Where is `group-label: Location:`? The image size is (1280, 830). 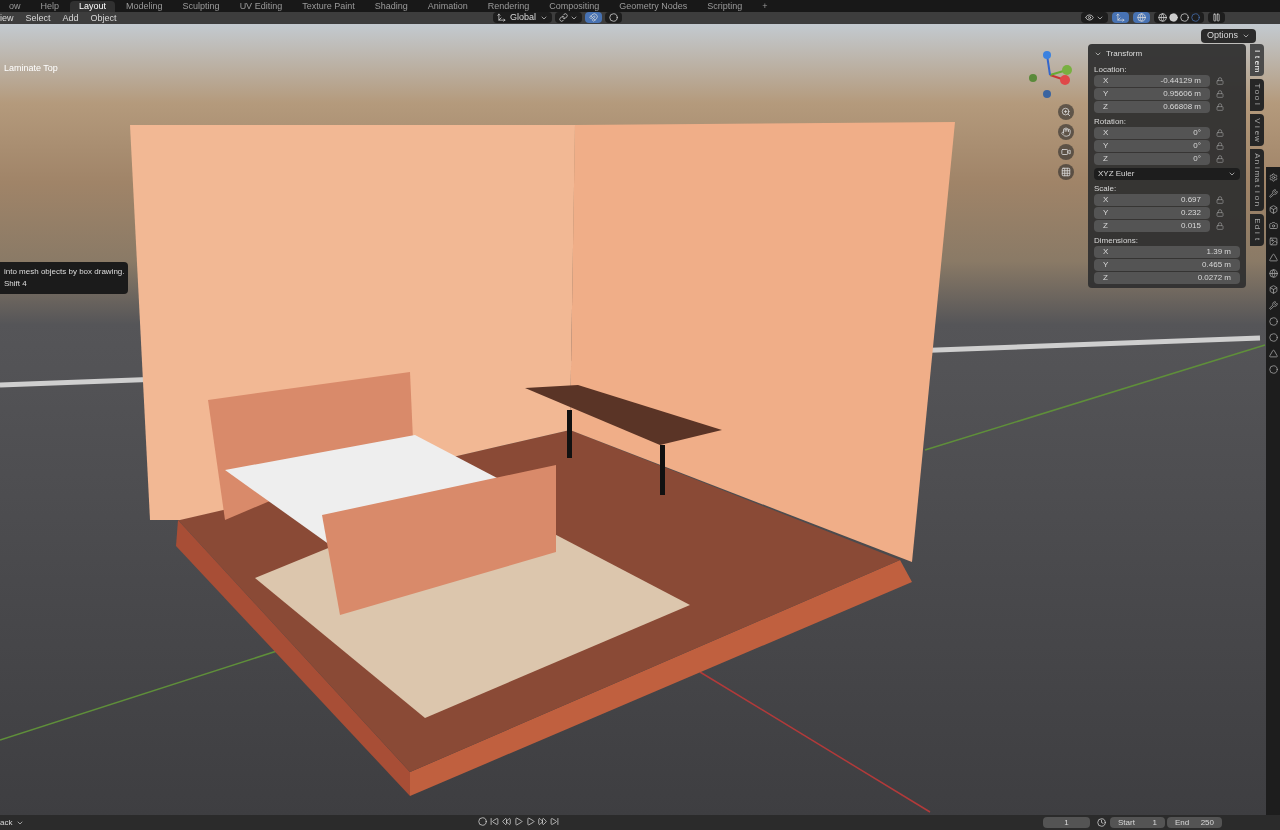
group-label: Location: is located at coordinates (1111, 69).